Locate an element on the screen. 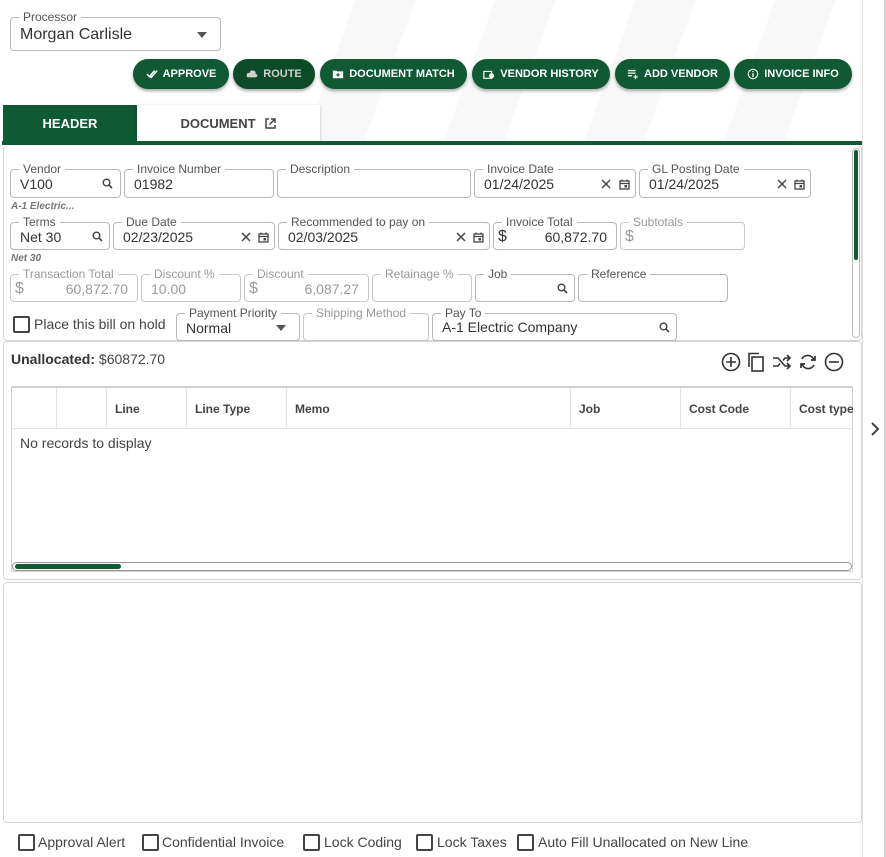  form-scrollbar-thumb is located at coordinates (856, 205).